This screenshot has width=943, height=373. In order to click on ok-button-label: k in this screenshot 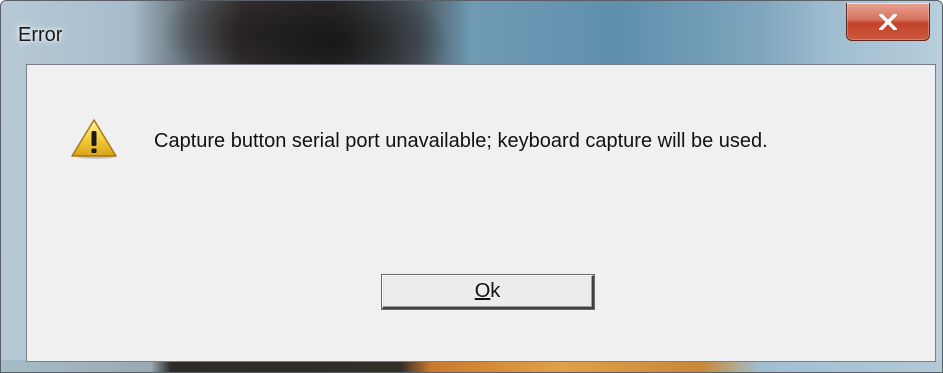, I will do `click(495, 291)`.